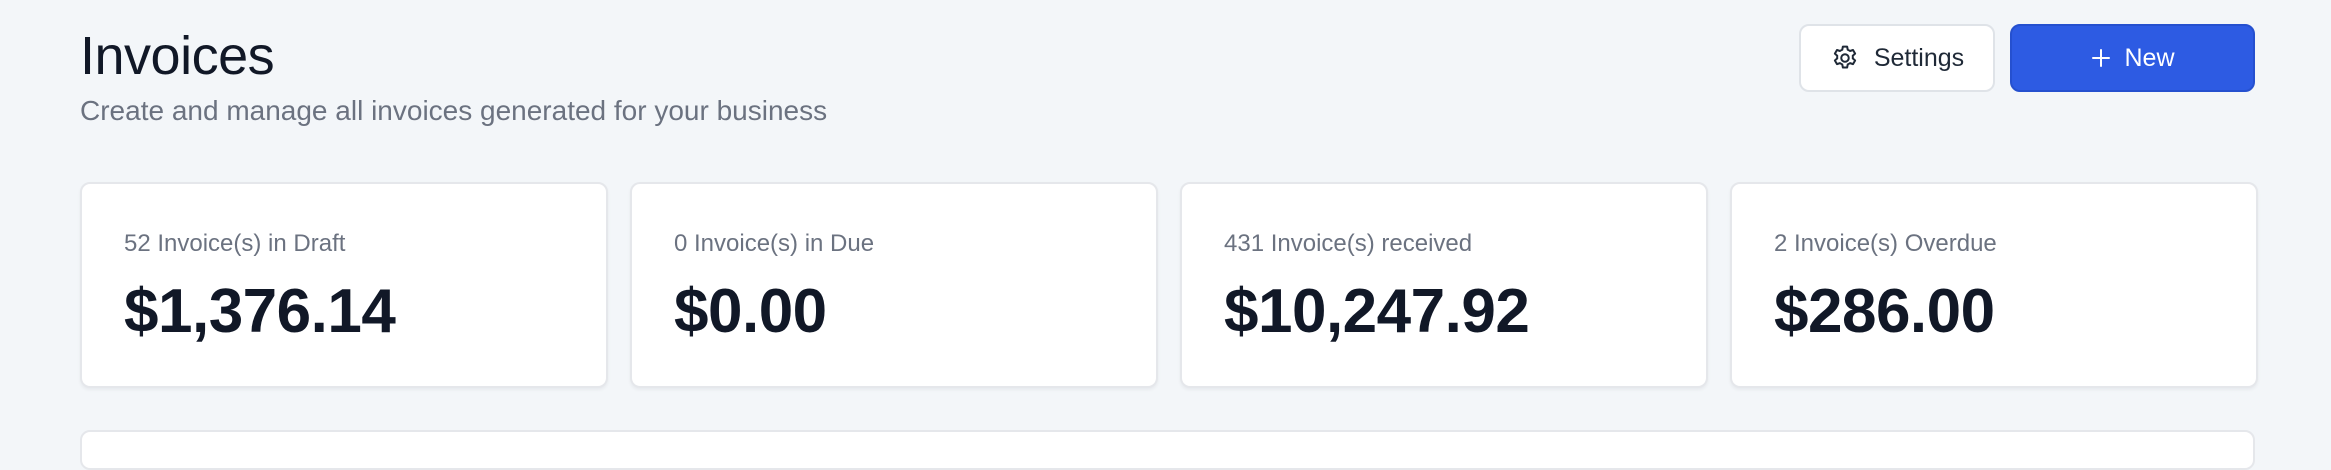 The height and width of the screenshot is (470, 2331). I want to click on stat-value: $0.00, so click(750, 311).